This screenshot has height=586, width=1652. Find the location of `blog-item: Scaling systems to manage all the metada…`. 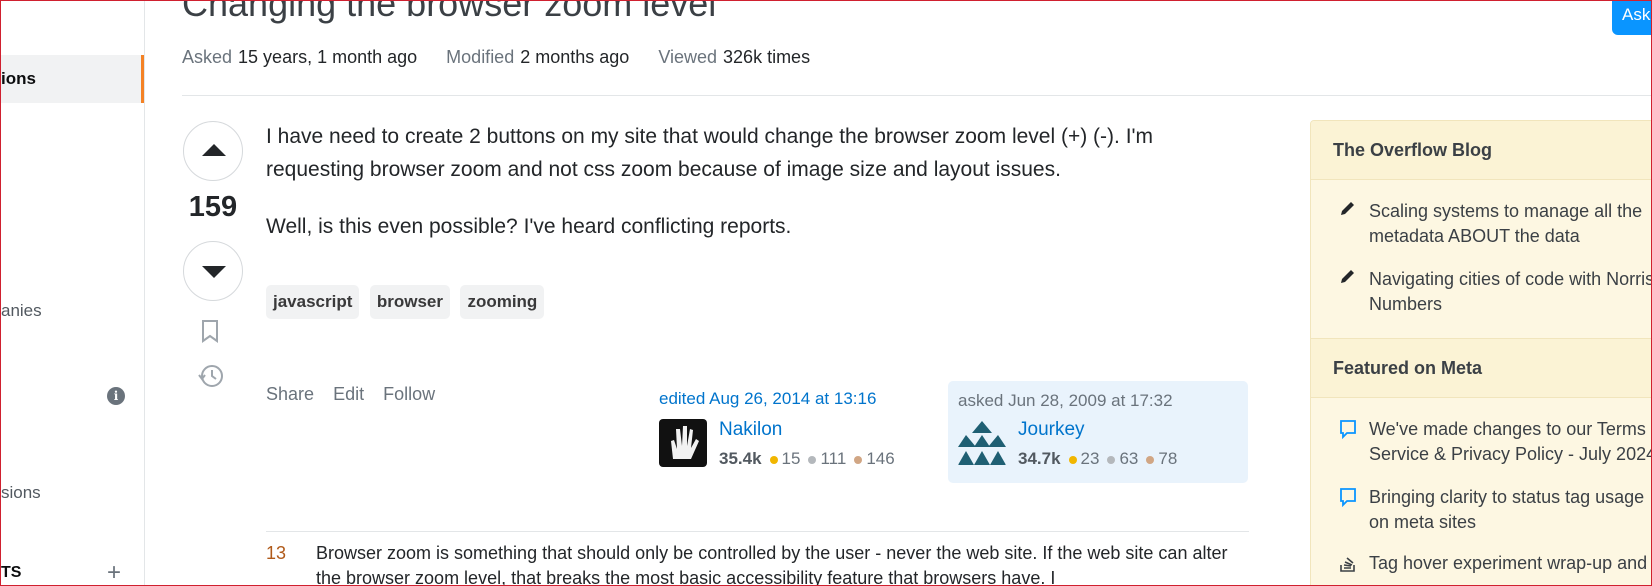

blog-item: Scaling systems to manage all the metada… is located at coordinates (1510, 224).